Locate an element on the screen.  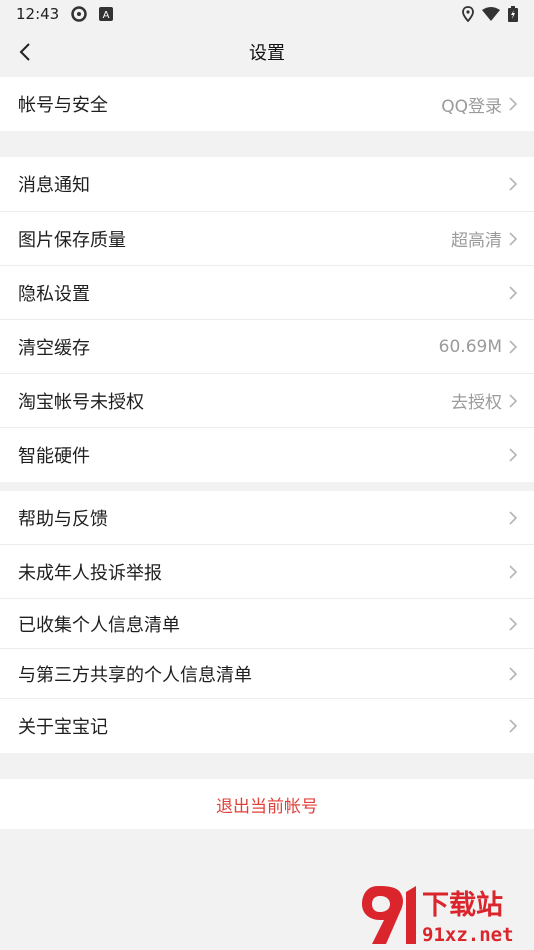
svg-text: A is located at coordinates (106, 15).